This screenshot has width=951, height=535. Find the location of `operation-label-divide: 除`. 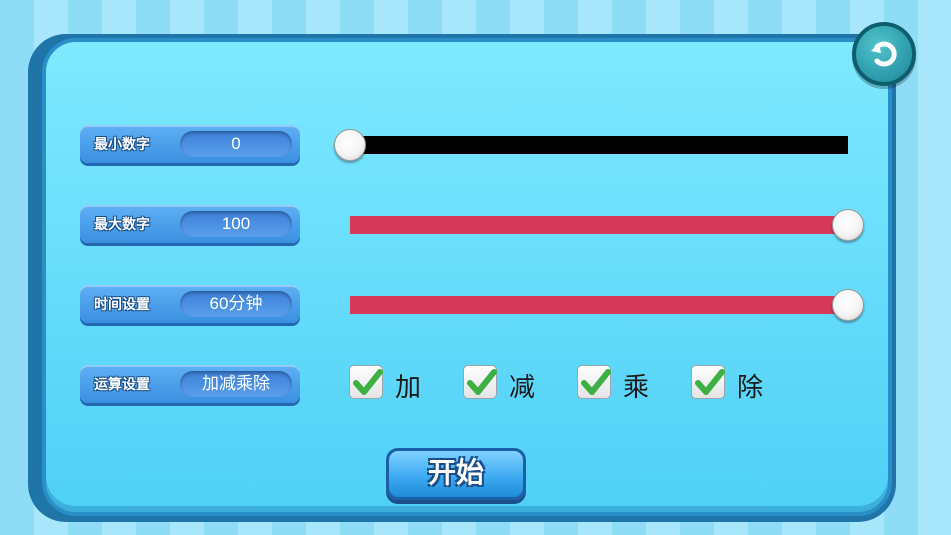

operation-label-divide: 除 is located at coordinates (750, 388).